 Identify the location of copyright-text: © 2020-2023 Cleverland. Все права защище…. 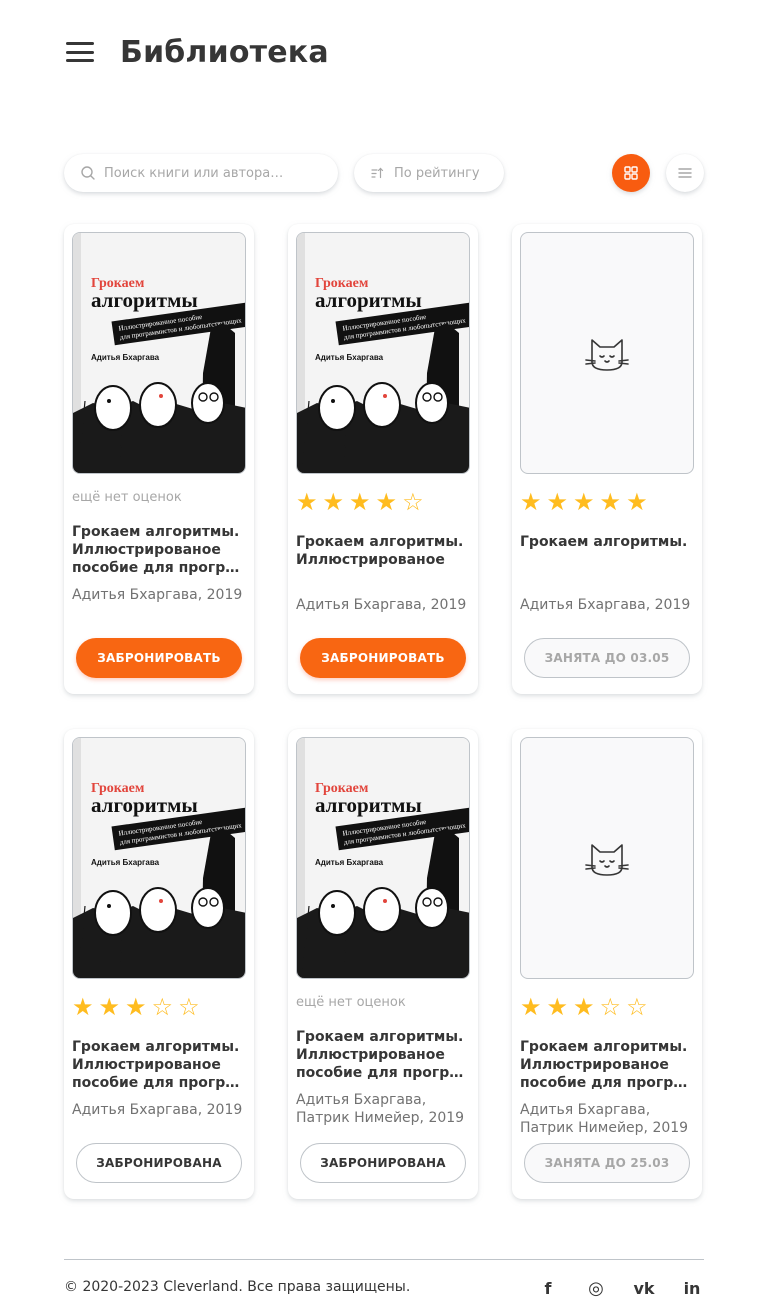
(237, 1287).